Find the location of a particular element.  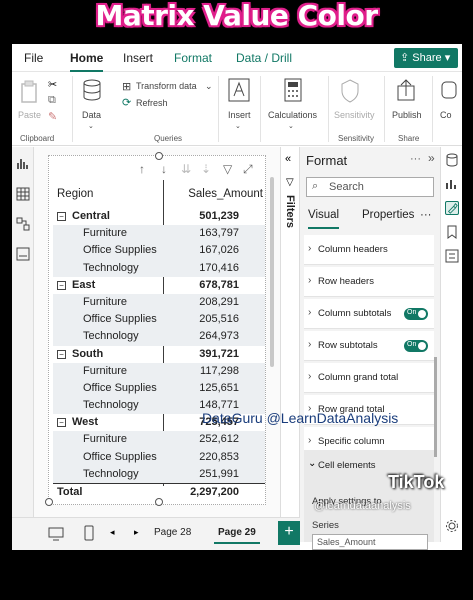

matrix-row: Office Supplies 220,853 is located at coordinates (159, 457).